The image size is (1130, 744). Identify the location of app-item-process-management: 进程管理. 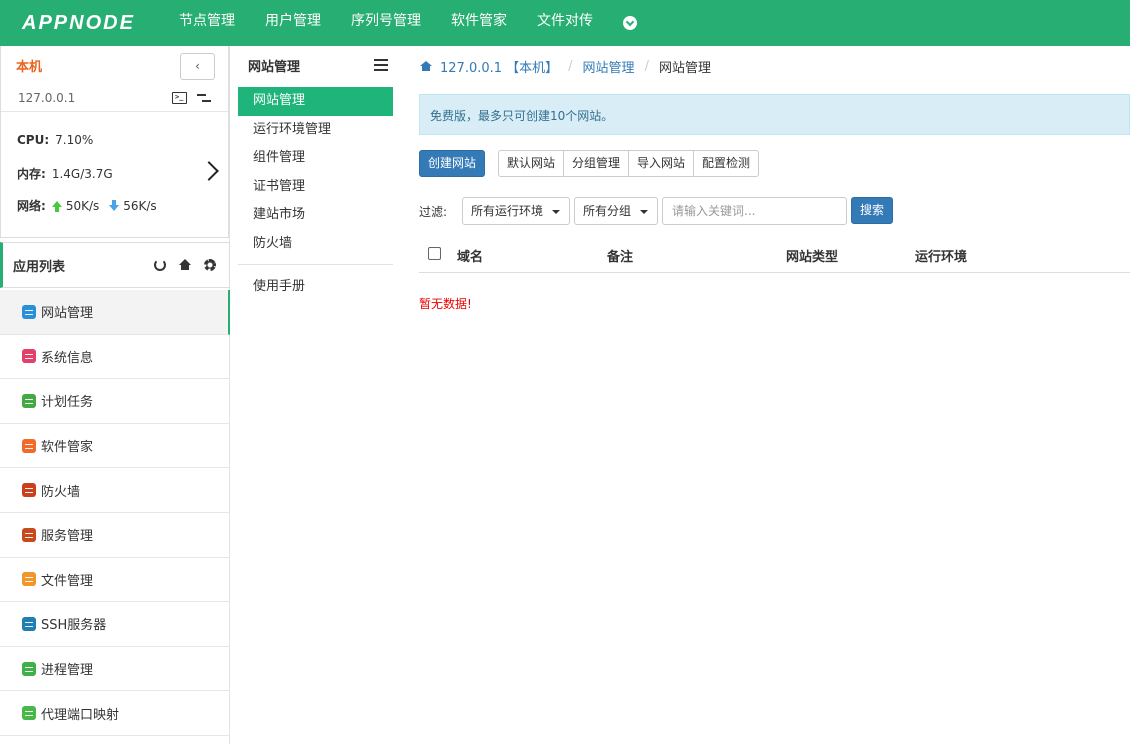
(115, 669).